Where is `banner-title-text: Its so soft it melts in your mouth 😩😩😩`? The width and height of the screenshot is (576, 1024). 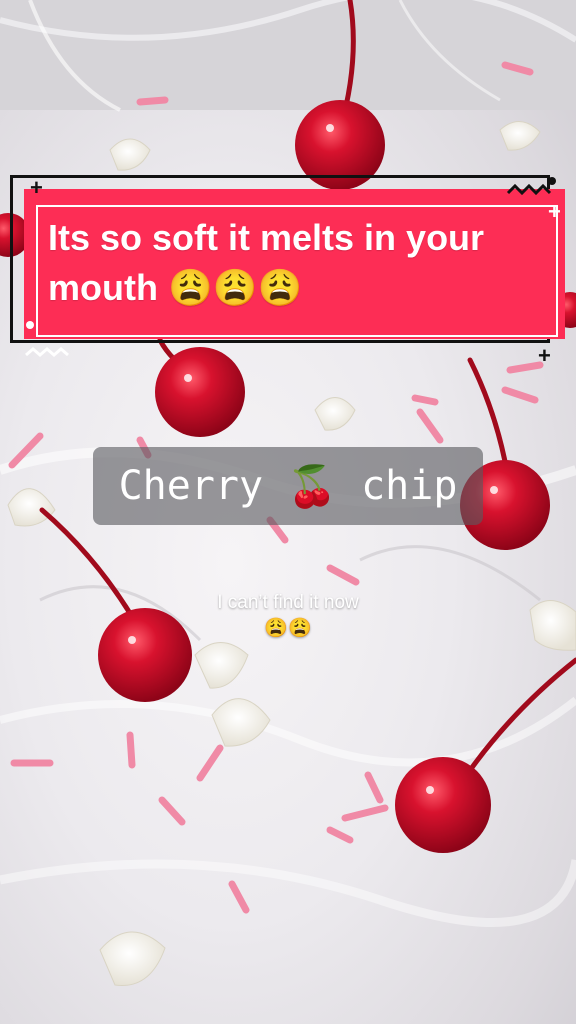
banner-title-text: Its so soft it melts in your mouth 😩😩😩 is located at coordinates (266, 262).